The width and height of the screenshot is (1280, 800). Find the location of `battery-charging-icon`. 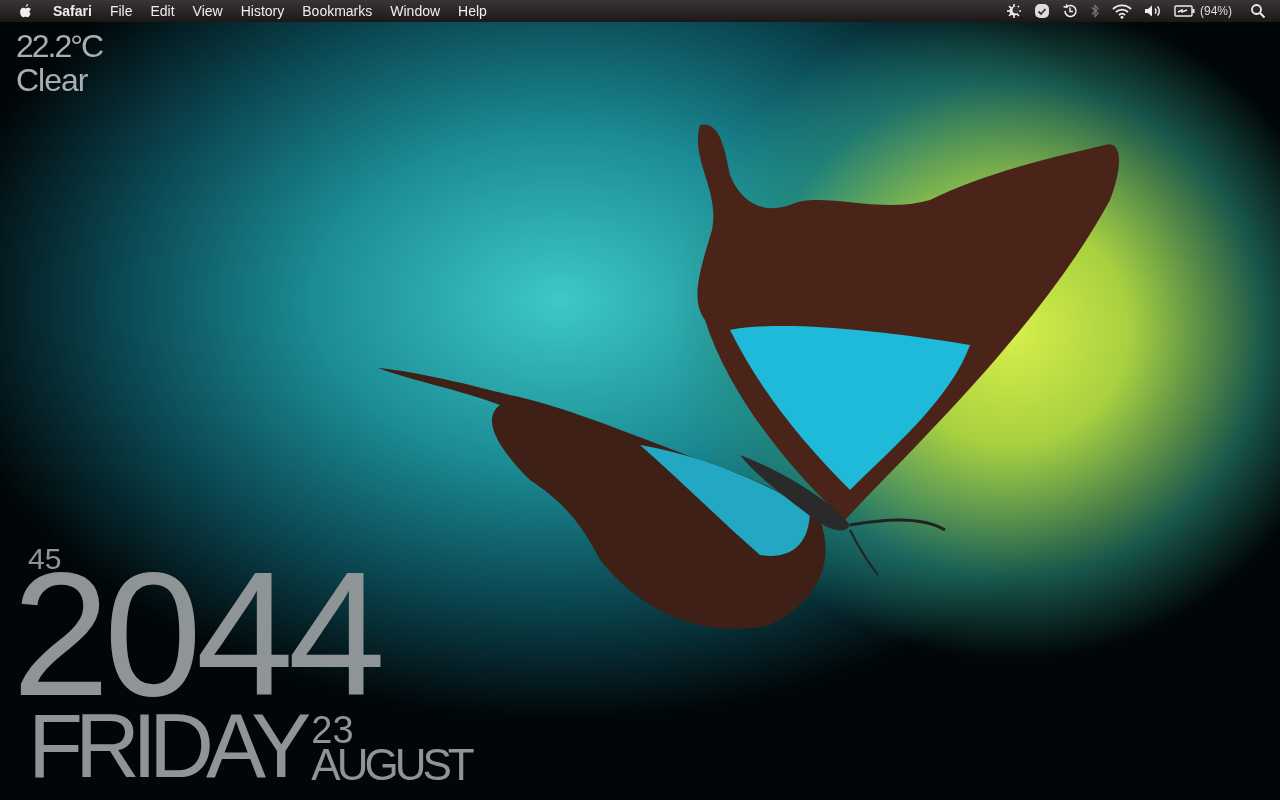

battery-charging-icon is located at coordinates (1185, 11).